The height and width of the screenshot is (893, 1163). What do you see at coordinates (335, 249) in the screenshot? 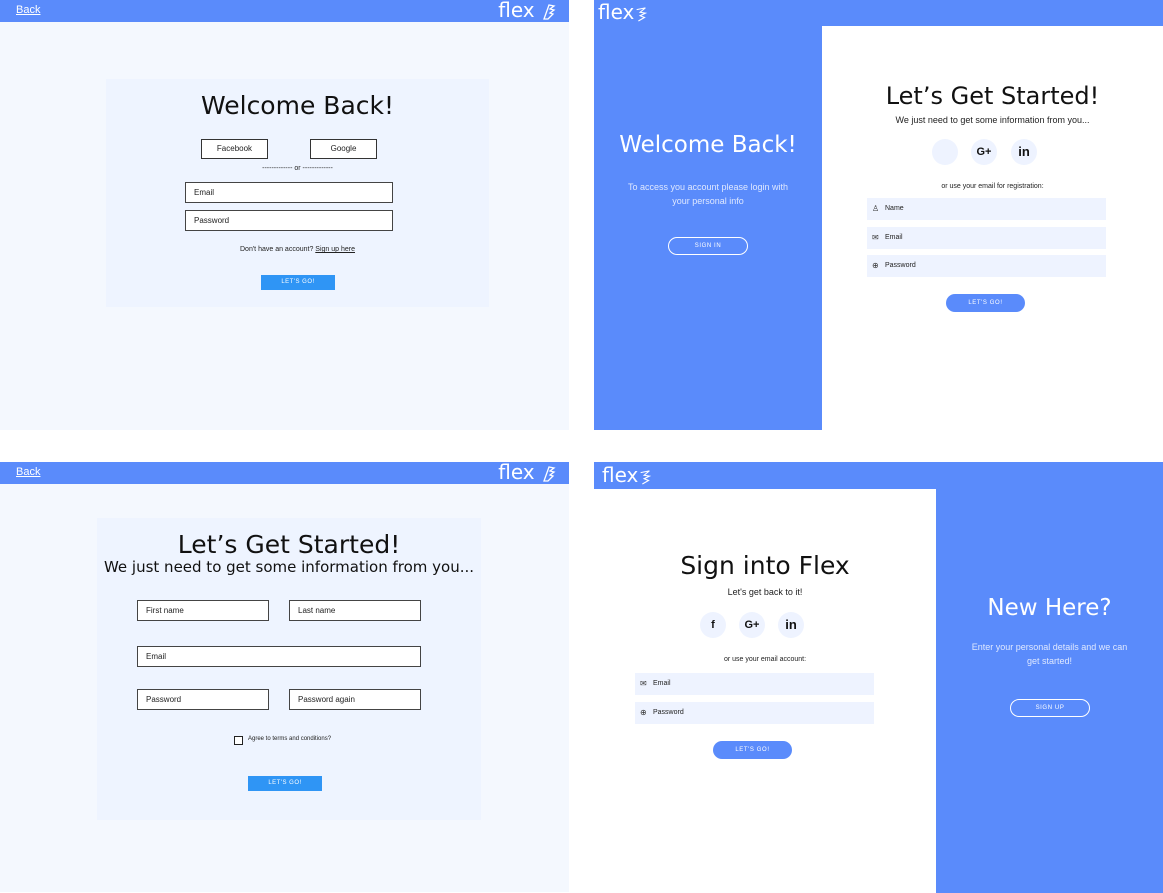
I see `signup-link: Sign up here` at bounding box center [335, 249].